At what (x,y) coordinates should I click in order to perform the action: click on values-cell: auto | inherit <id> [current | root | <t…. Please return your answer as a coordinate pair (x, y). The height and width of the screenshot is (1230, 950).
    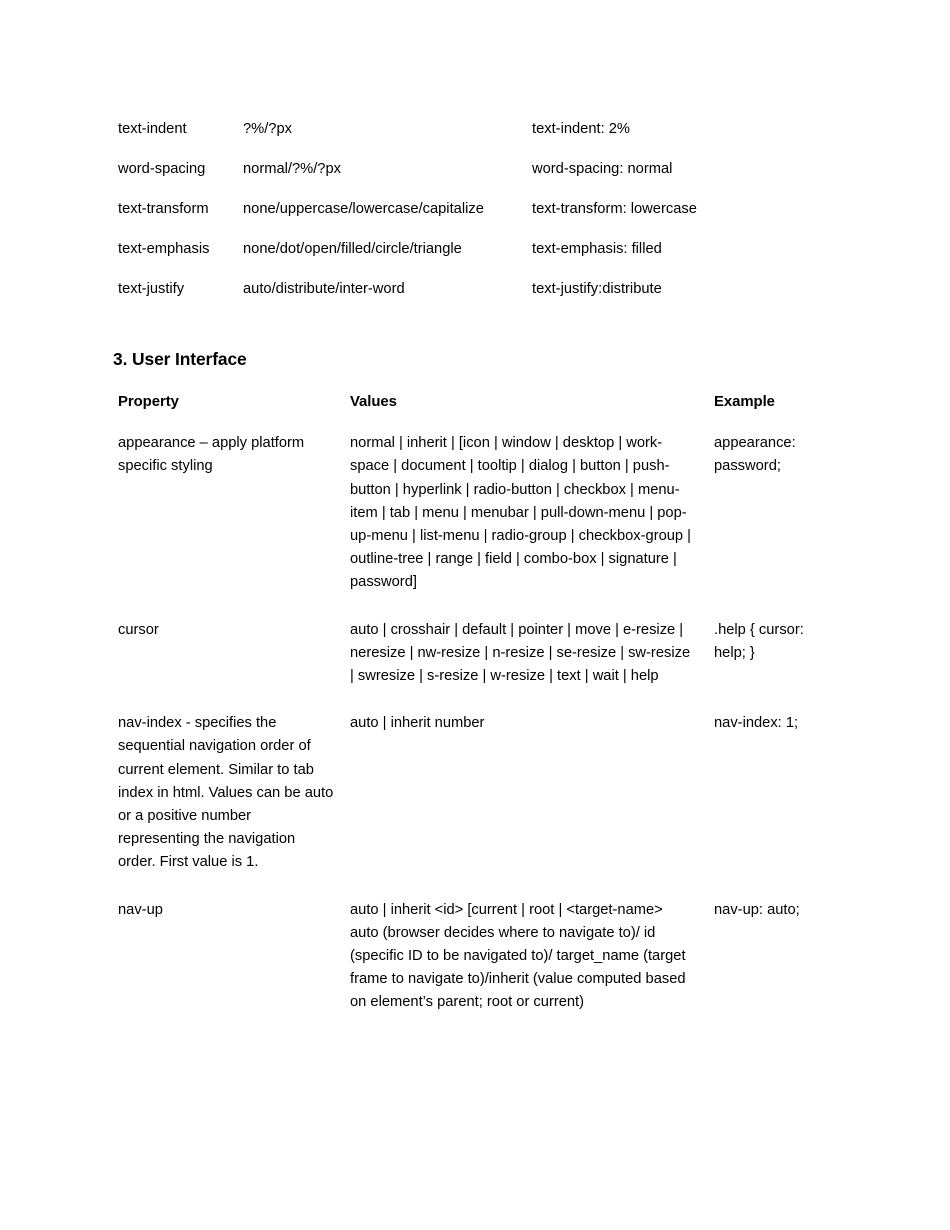
    Looking at the image, I should click on (518, 956).